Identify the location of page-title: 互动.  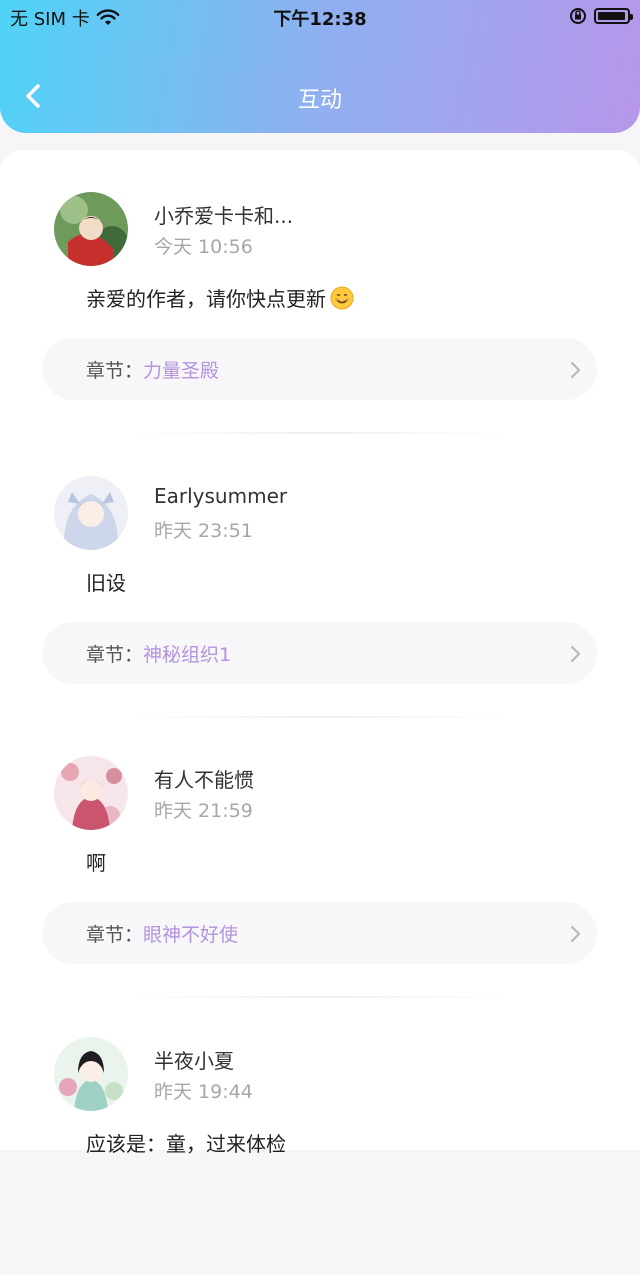
(319, 100).